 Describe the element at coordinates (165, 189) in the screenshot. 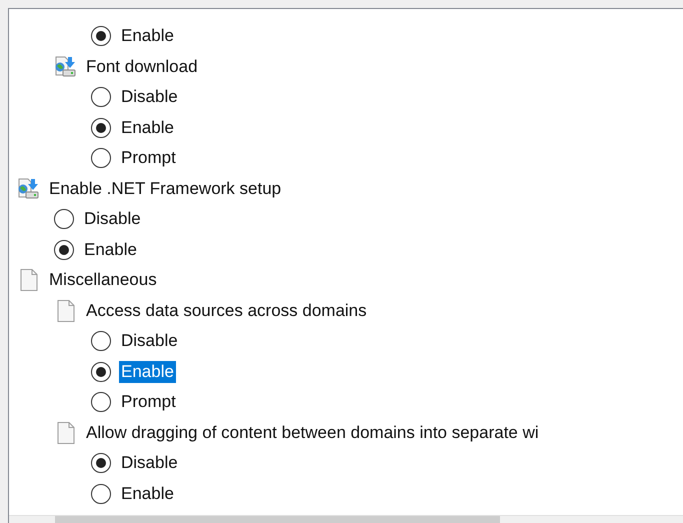

I see `setting-label: Enable .NET Framework setup` at that location.